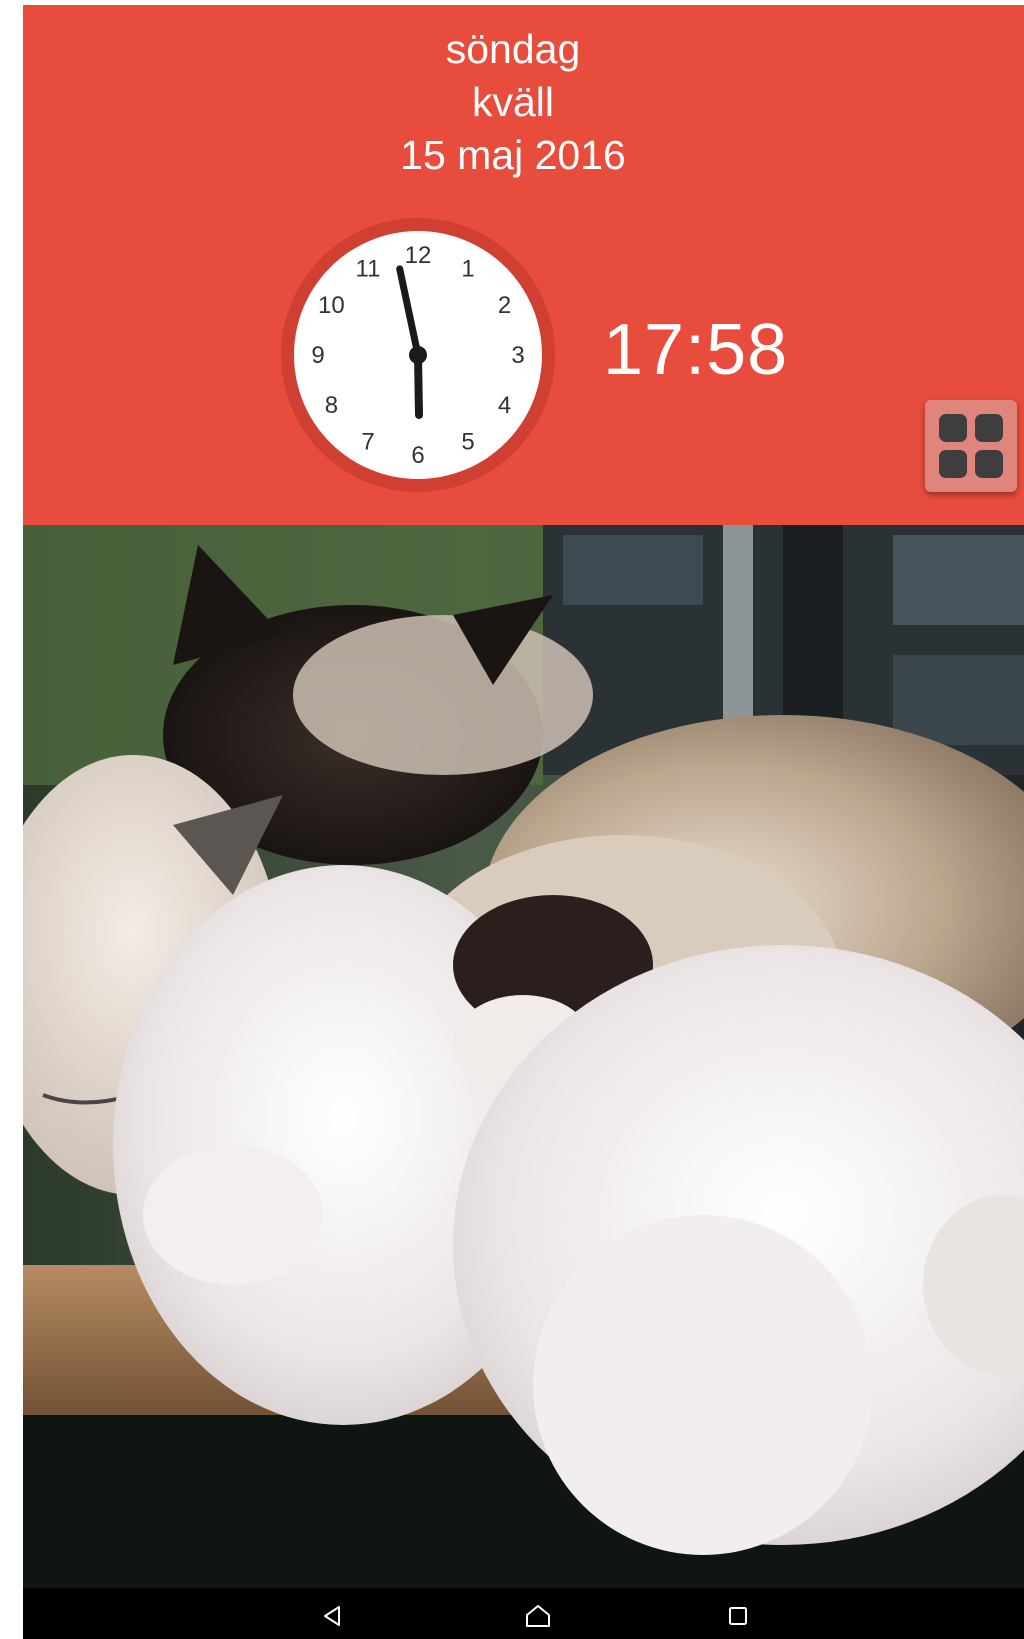  What do you see at coordinates (418, 385) in the screenshot?
I see `hour-hand` at bounding box center [418, 385].